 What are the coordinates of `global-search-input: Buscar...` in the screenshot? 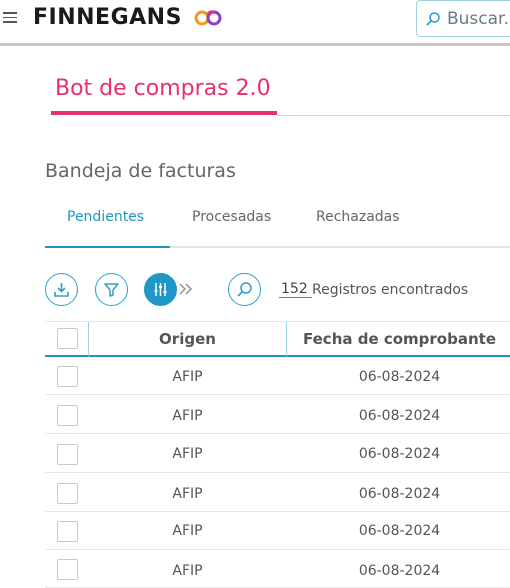 It's located at (463, 18).